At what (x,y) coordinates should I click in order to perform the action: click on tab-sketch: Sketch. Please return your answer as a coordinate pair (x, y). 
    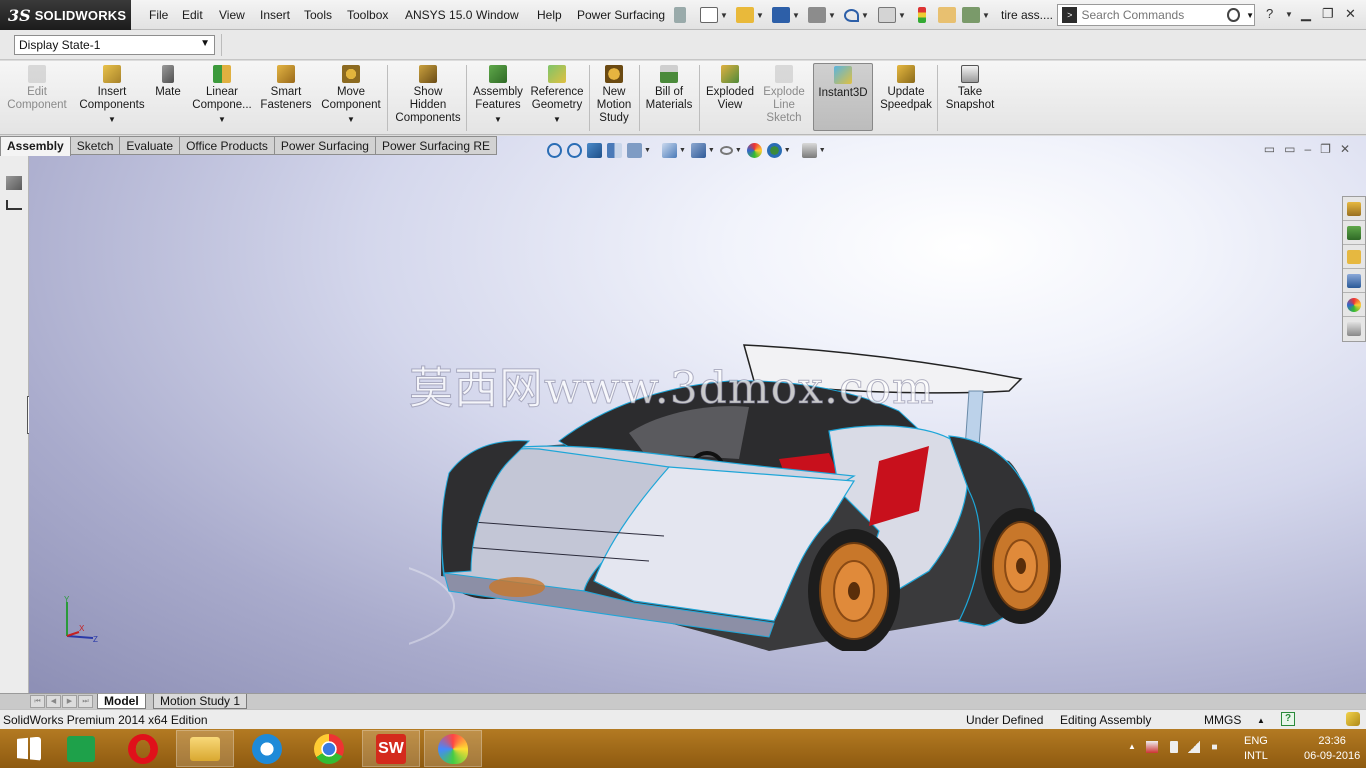
    Looking at the image, I should click on (95, 145).